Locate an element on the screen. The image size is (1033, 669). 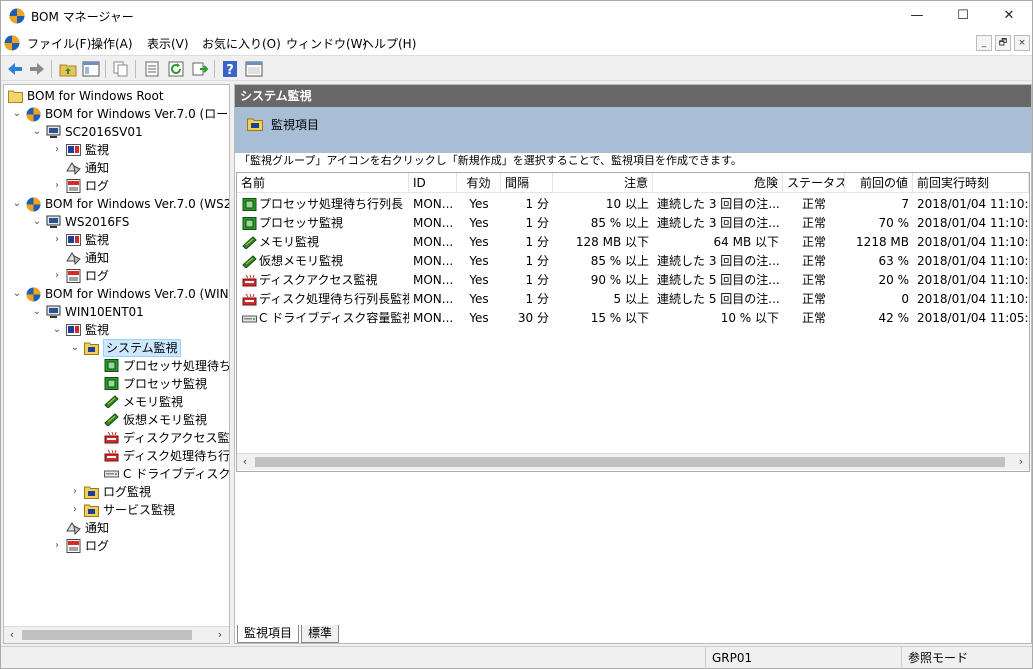
status-group: GRP01 is located at coordinates (803, 658).